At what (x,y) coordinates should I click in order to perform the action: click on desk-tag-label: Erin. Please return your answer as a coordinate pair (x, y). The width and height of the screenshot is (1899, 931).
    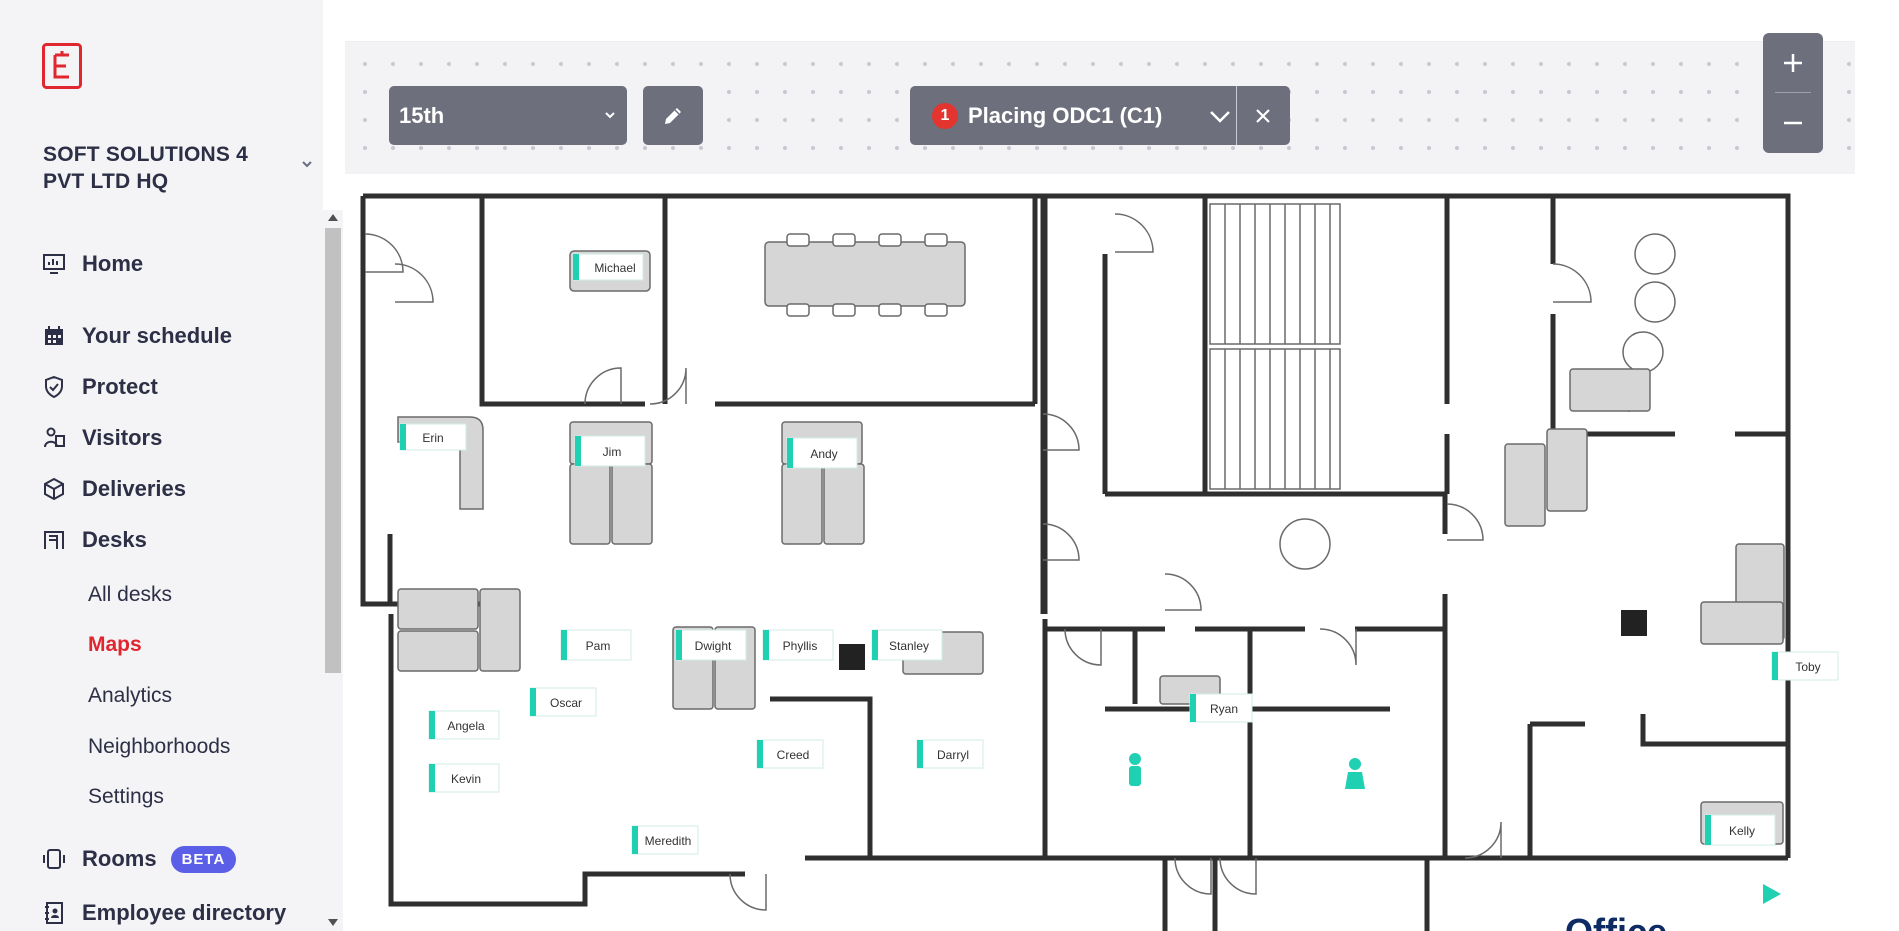
    Looking at the image, I should click on (432, 438).